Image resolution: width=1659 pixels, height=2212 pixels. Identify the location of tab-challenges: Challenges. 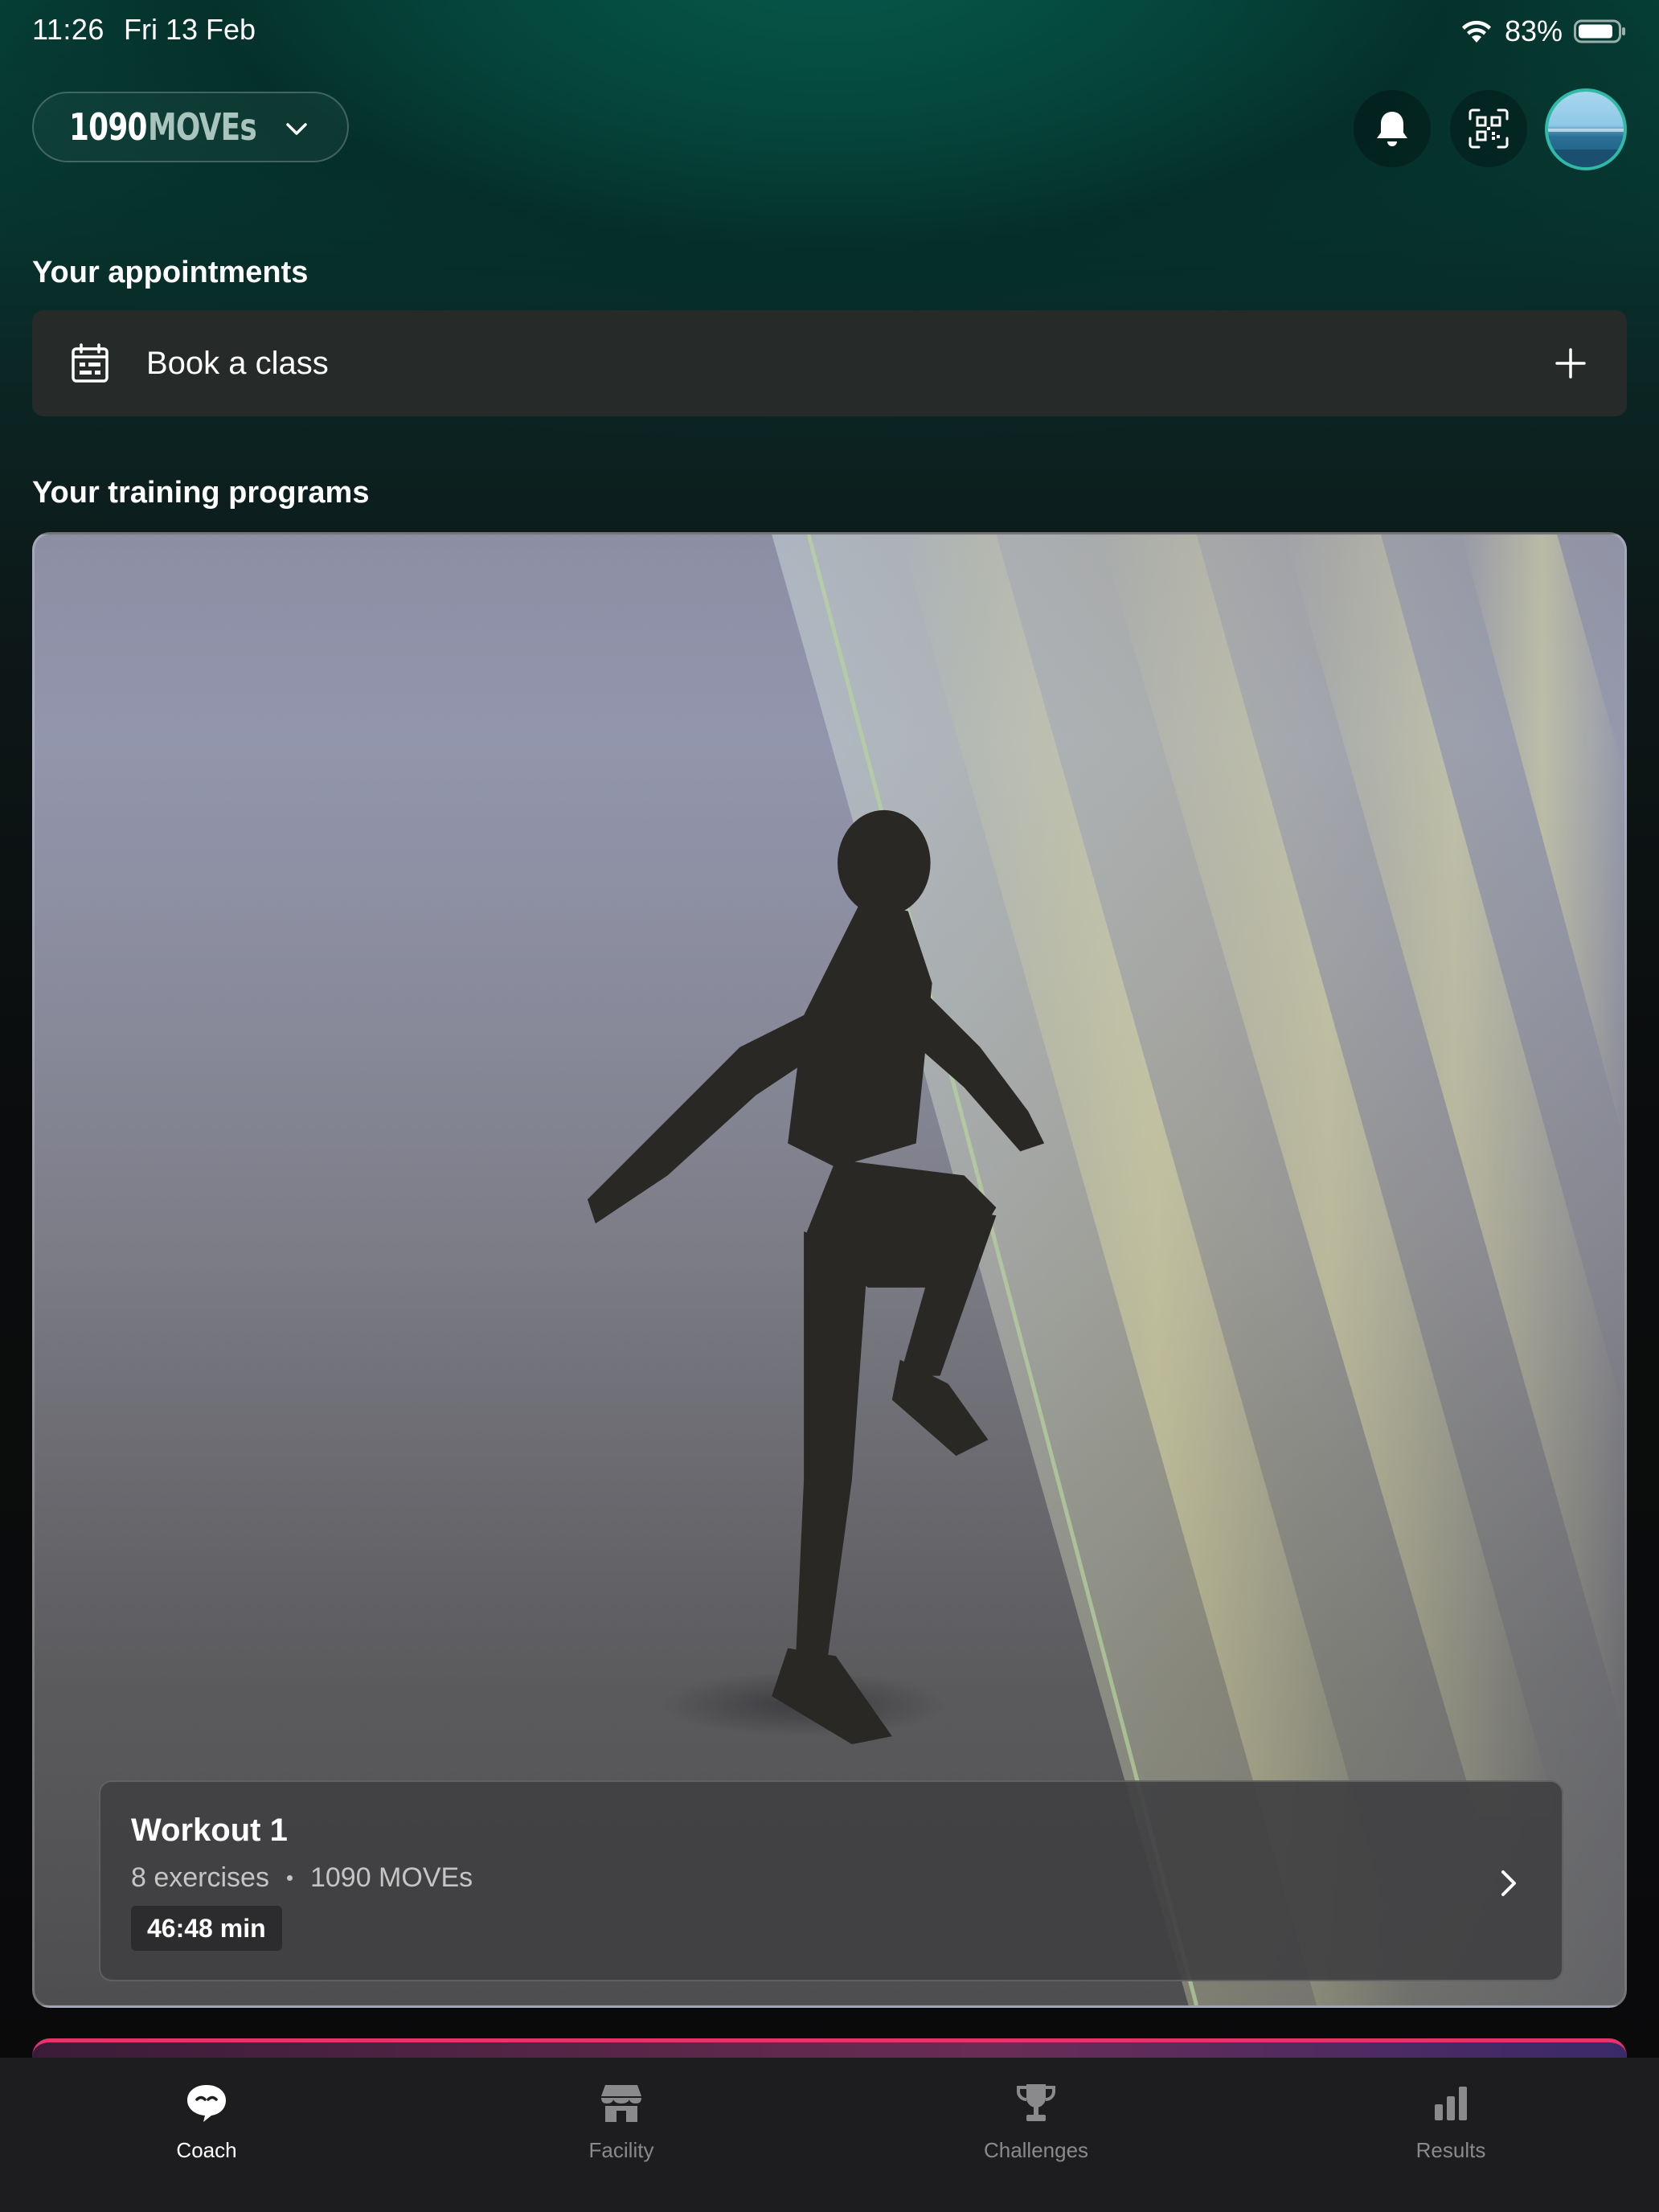
(1036, 2122).